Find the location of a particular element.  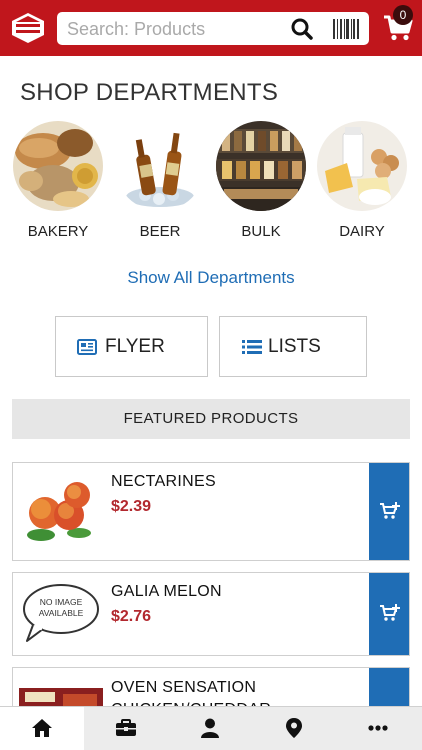

product-name: GALIA MELON is located at coordinates (166, 592).